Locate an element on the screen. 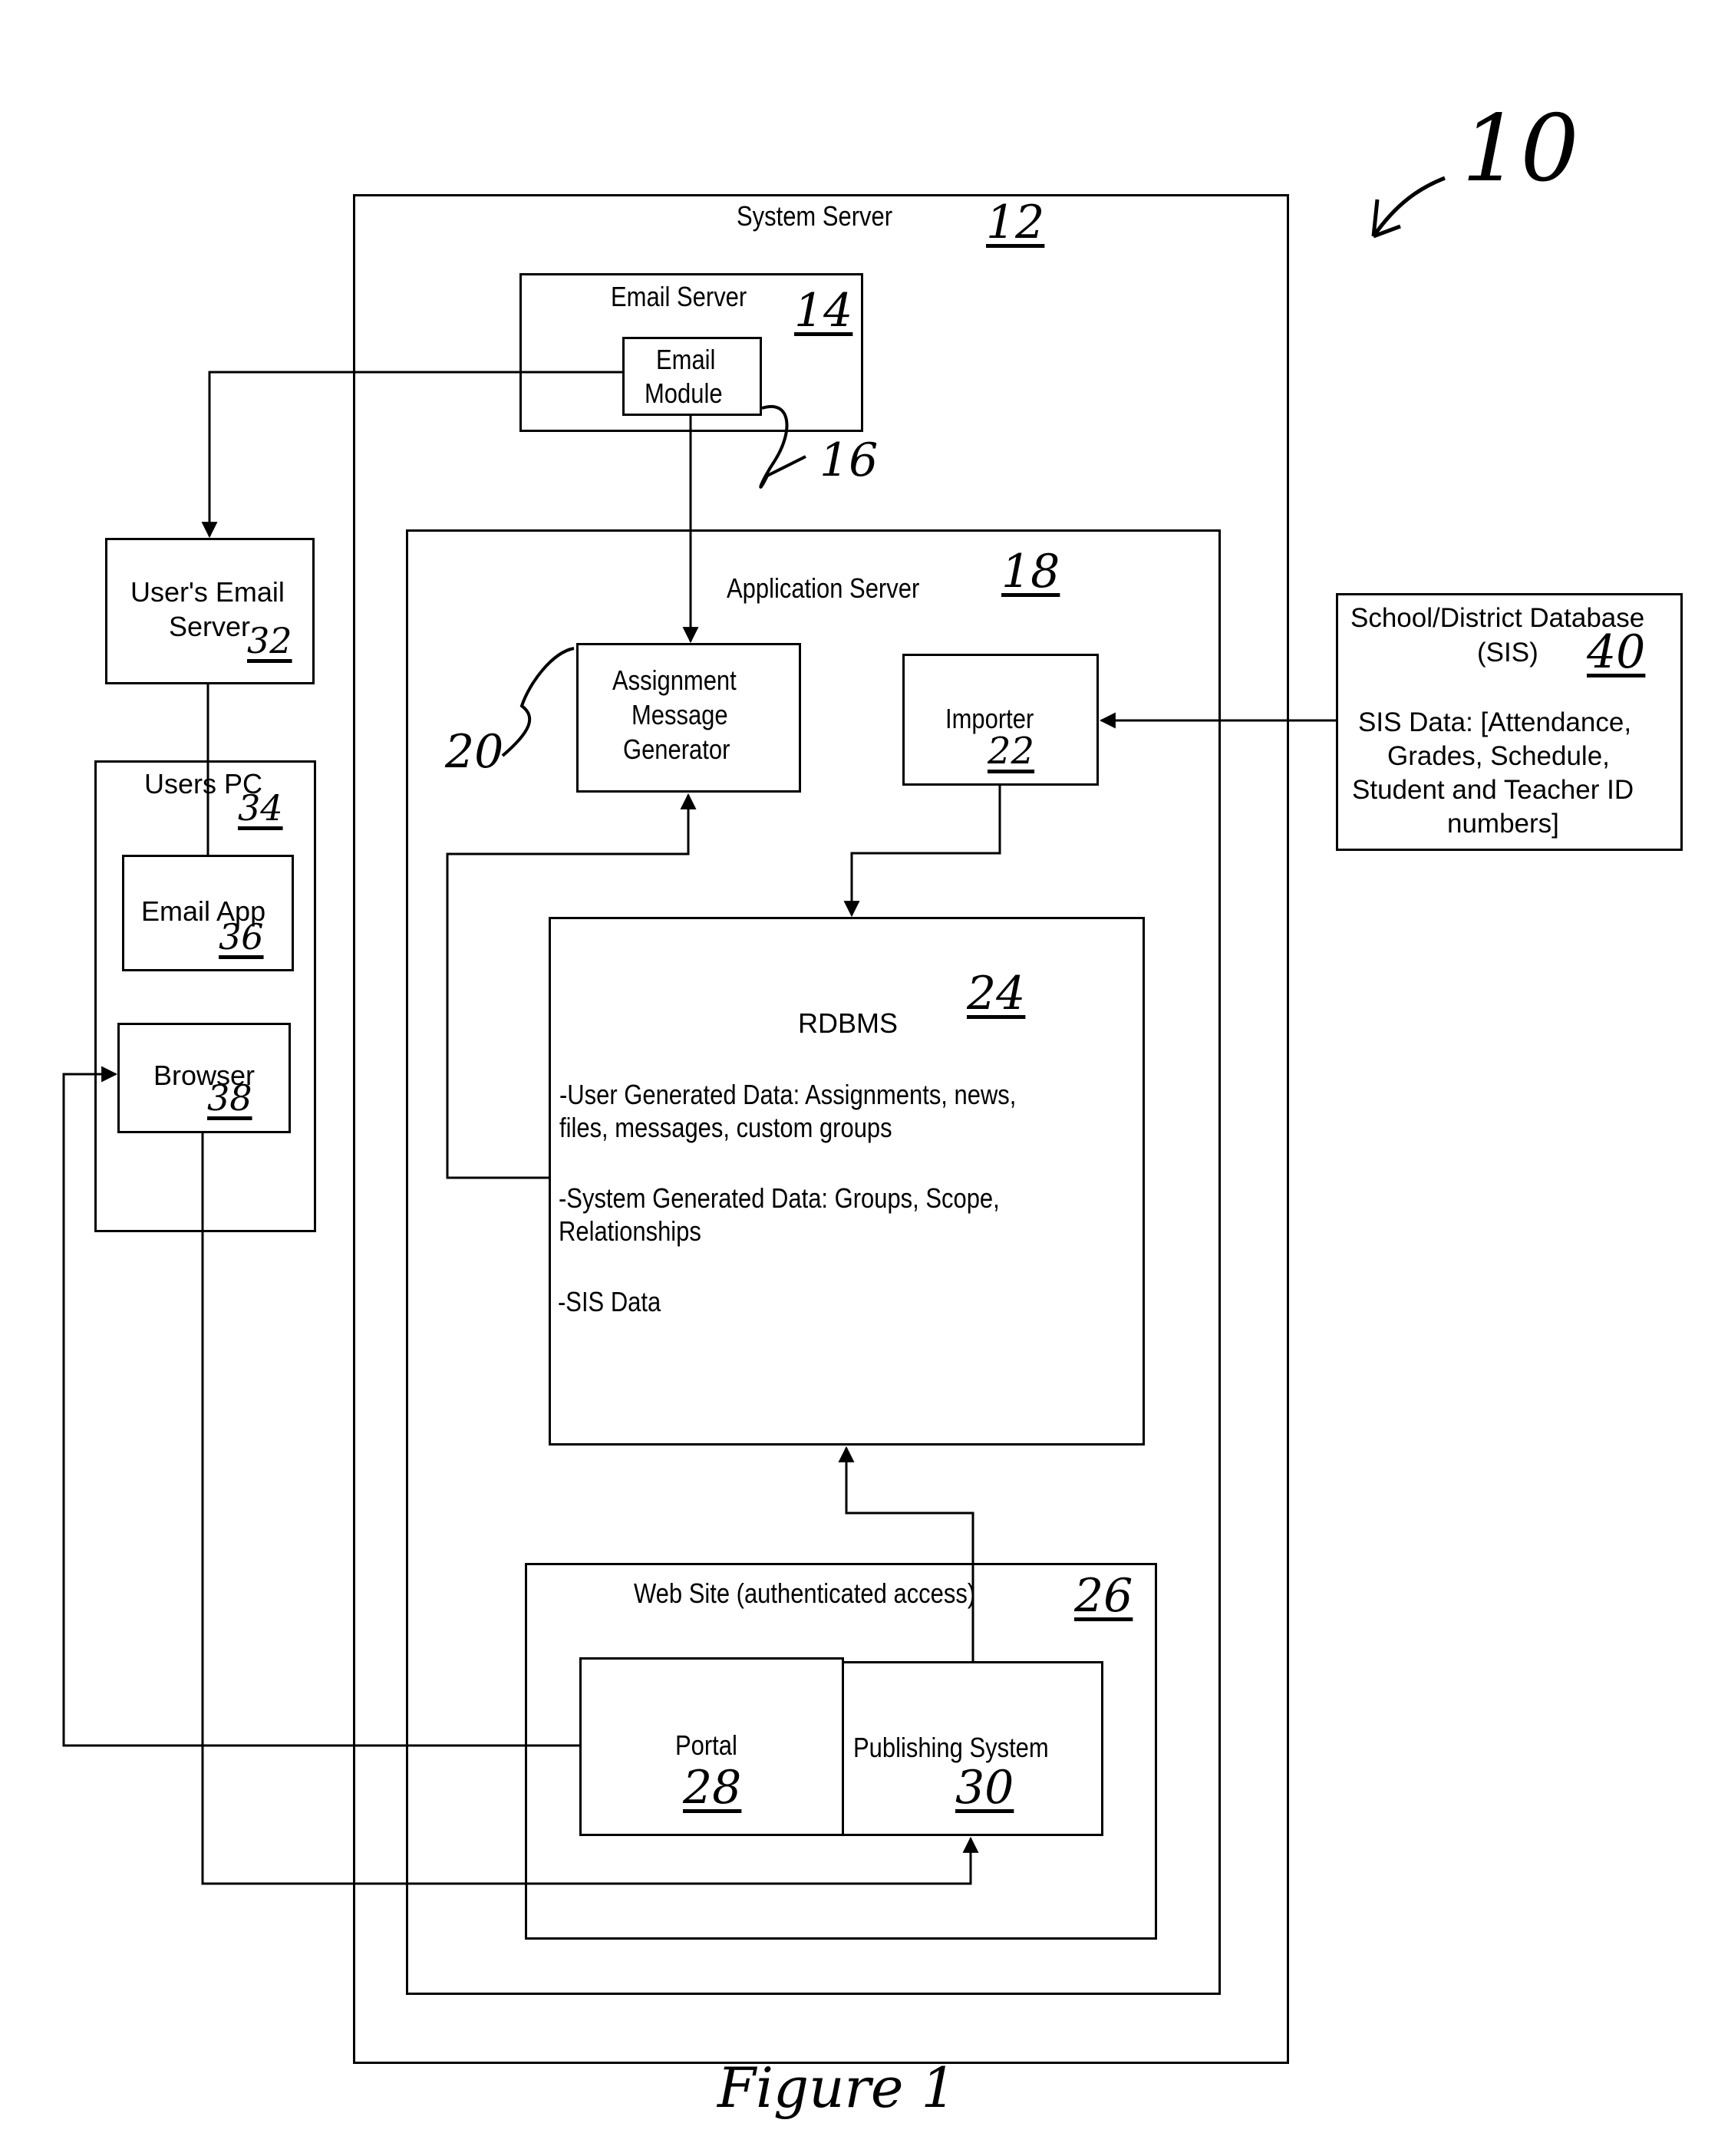  sis-data-line2: Grades, Schedule, is located at coordinates (1498, 756).